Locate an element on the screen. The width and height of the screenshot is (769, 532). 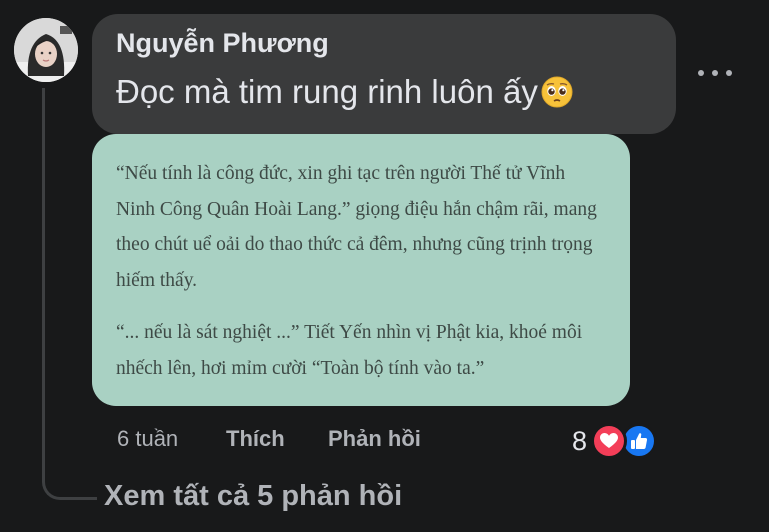
reactions-summary: 8 is located at coordinates (615, 441).